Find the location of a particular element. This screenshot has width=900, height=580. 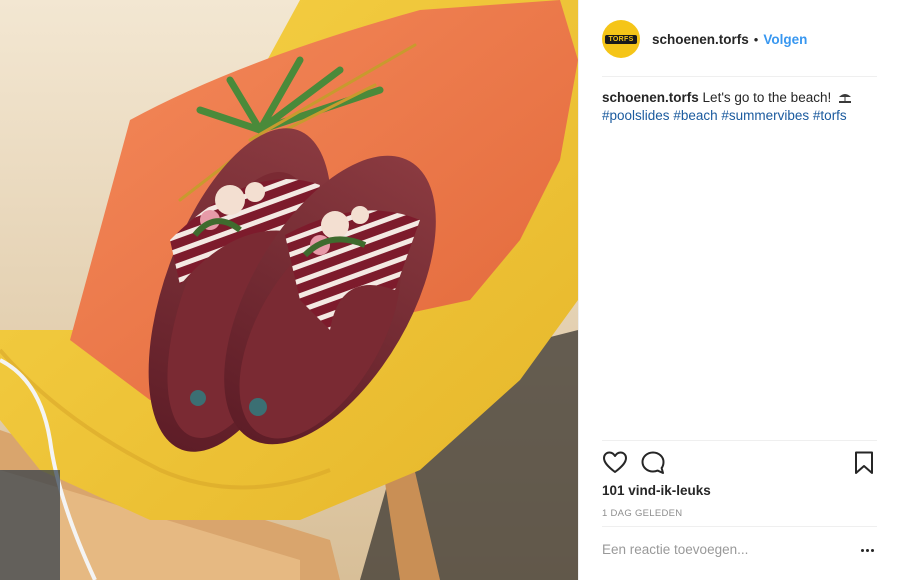

post-header: TORFS schoenen.torfs • Volgen is located at coordinates (739, 39).